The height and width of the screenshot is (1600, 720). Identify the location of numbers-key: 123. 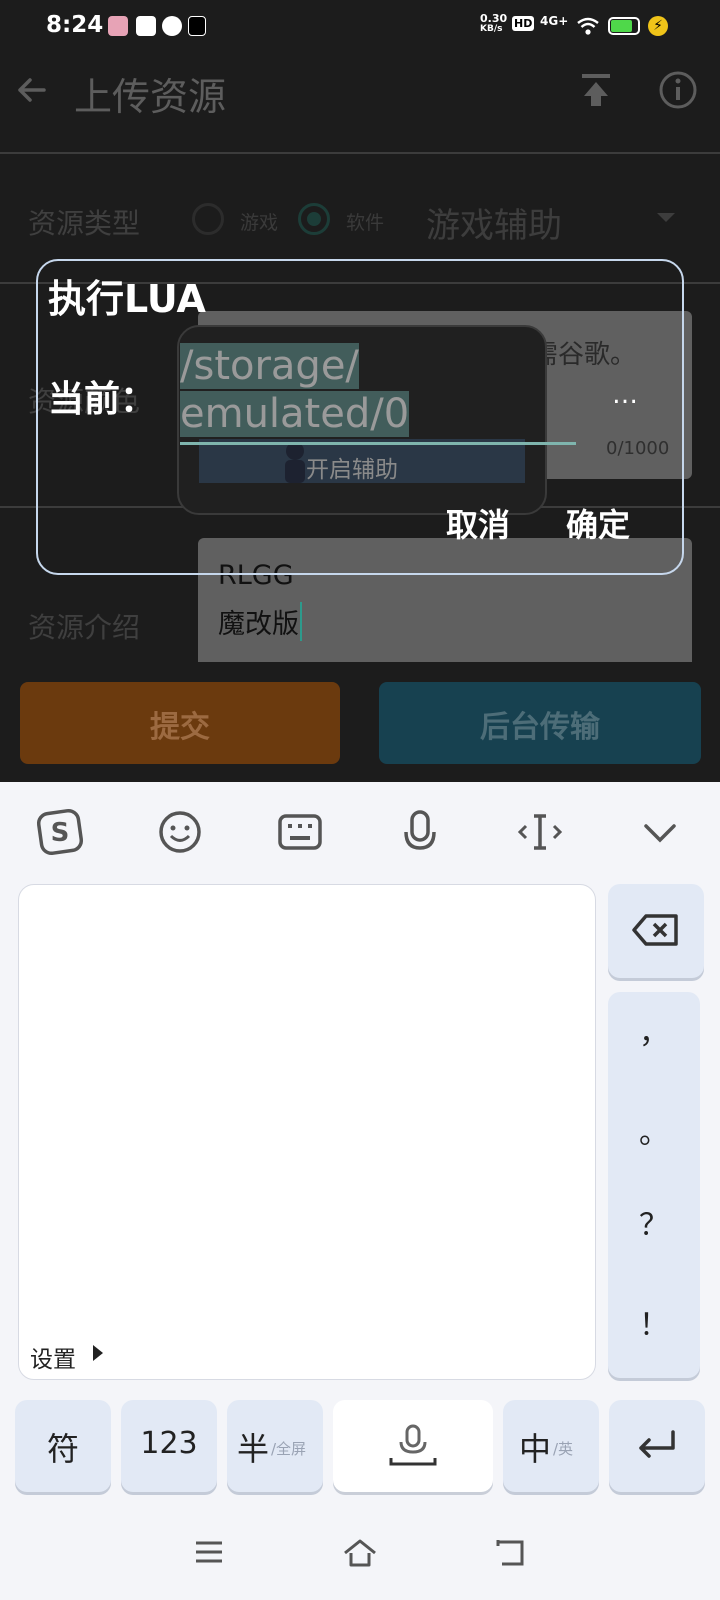
(169, 1446).